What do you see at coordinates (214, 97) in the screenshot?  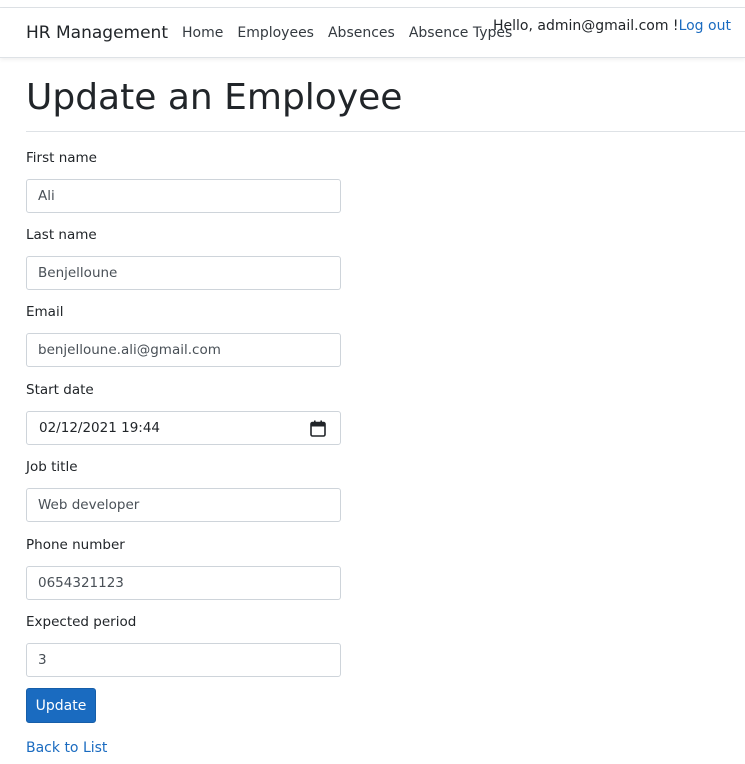 I see `page-title: Update an Employee` at bounding box center [214, 97].